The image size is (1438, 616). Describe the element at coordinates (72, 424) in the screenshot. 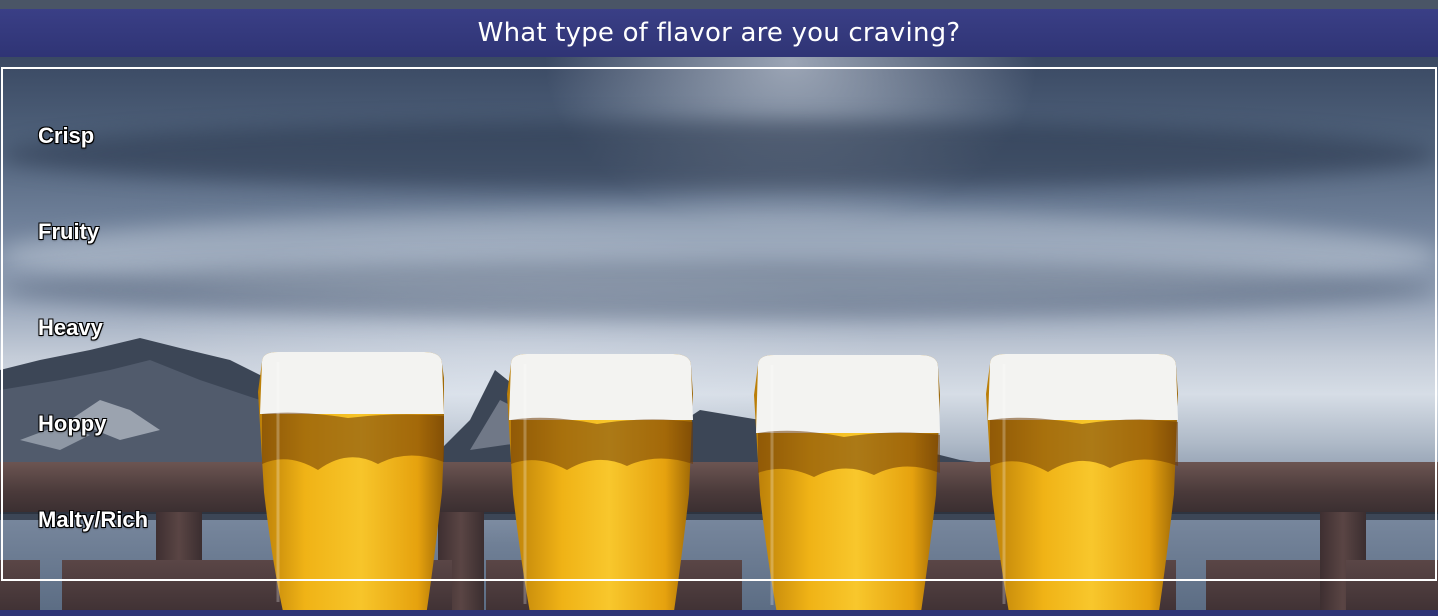

I see `option-hoppy: Hoppy` at that location.